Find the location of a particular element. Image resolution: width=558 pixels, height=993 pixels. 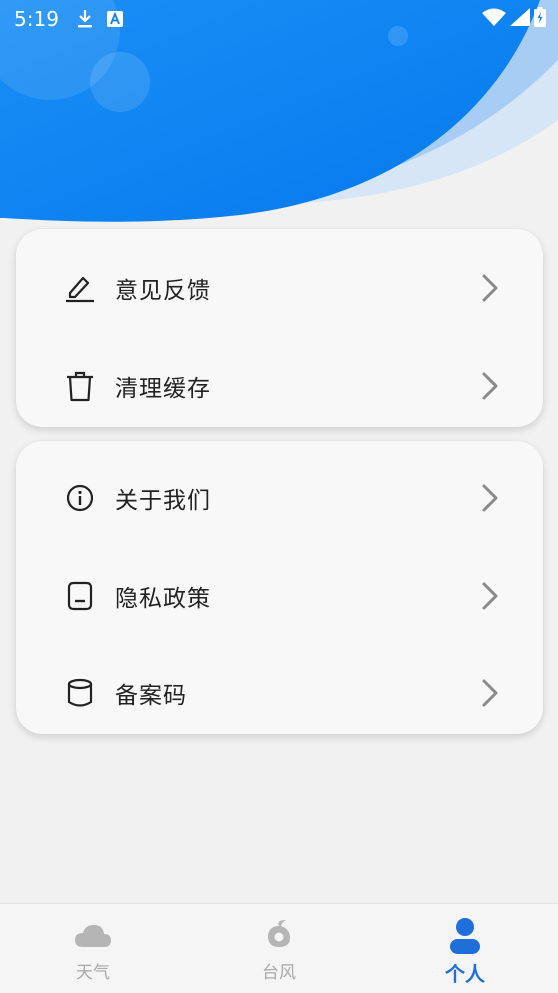

menu-item-feedback: 意见反馈 is located at coordinates (279, 288).